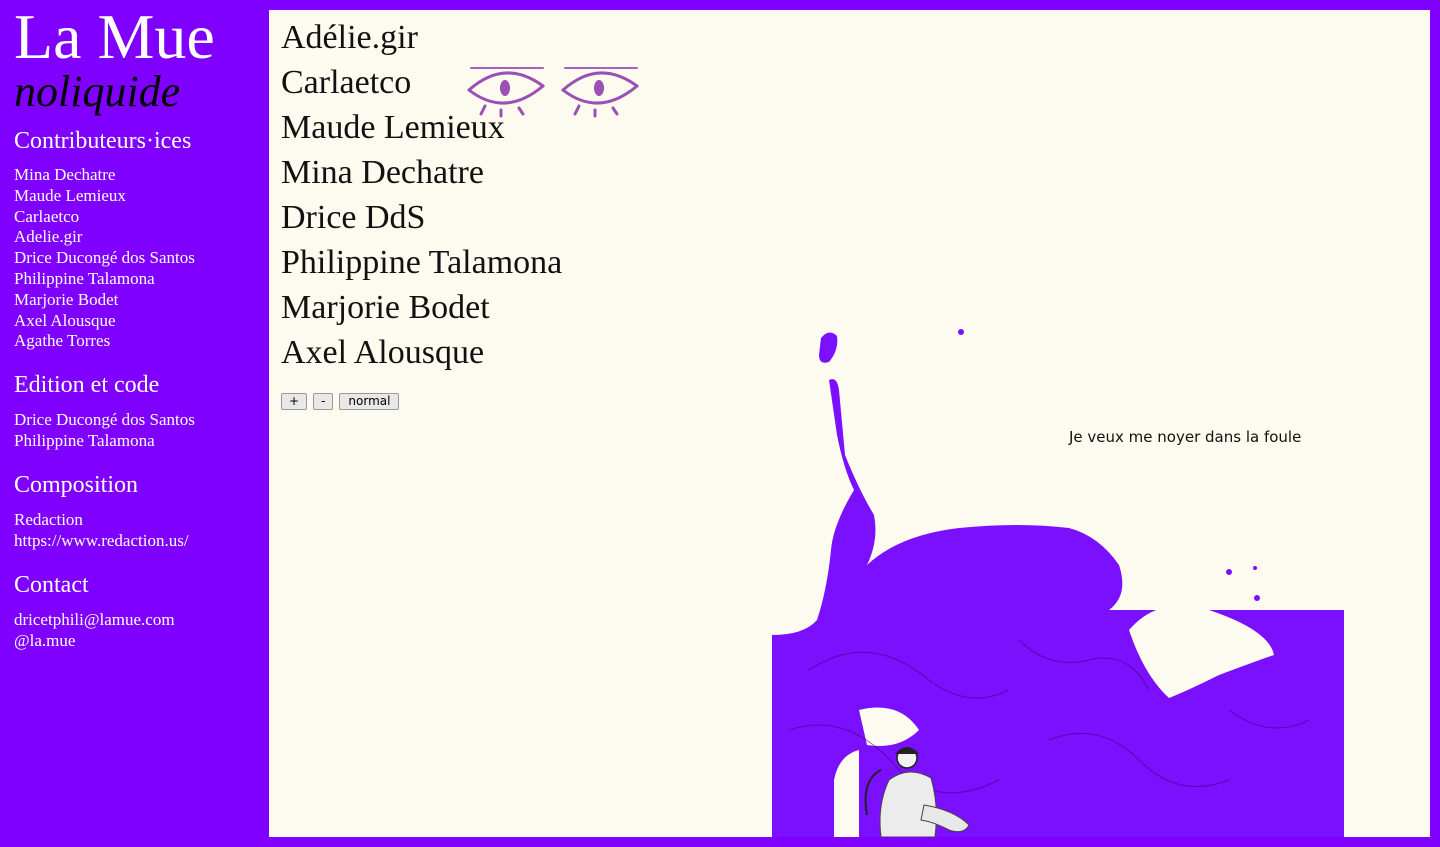 Image resolution: width=1440 pixels, height=847 pixels. Describe the element at coordinates (51, 585) in the screenshot. I see `contact-heading: Contact` at that location.